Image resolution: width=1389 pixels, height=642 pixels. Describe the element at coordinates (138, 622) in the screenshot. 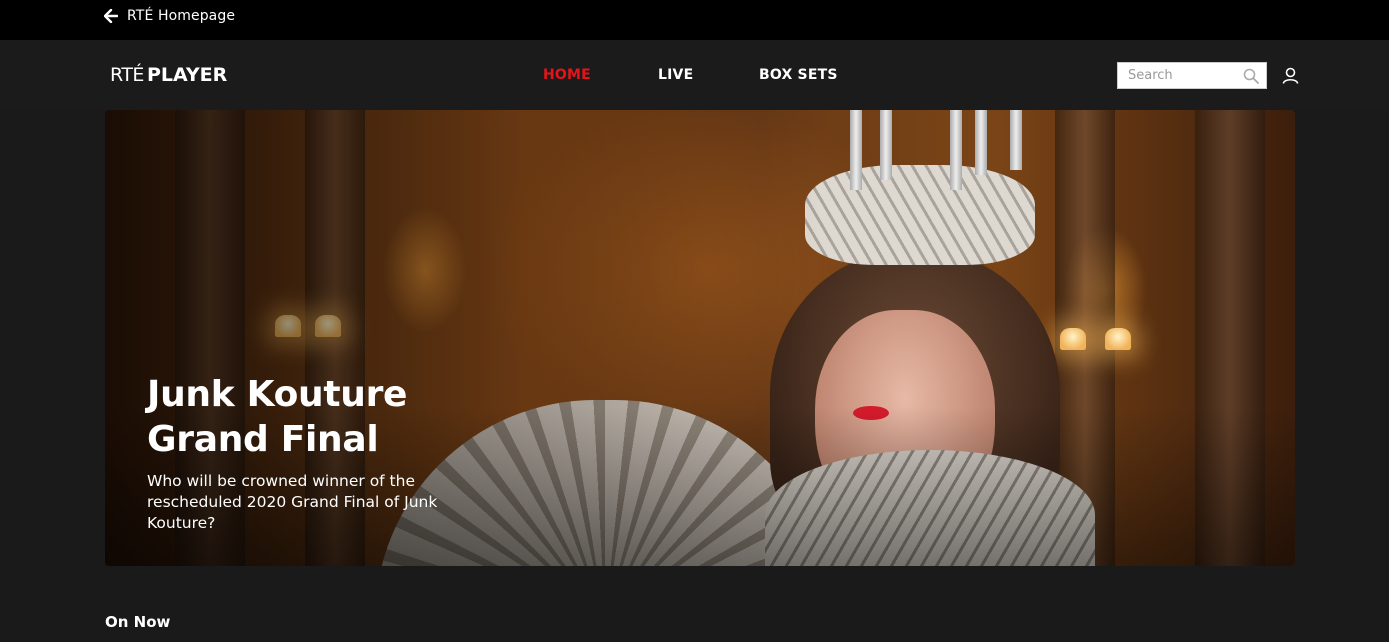

I see `section-title-on-now: On Now` at that location.